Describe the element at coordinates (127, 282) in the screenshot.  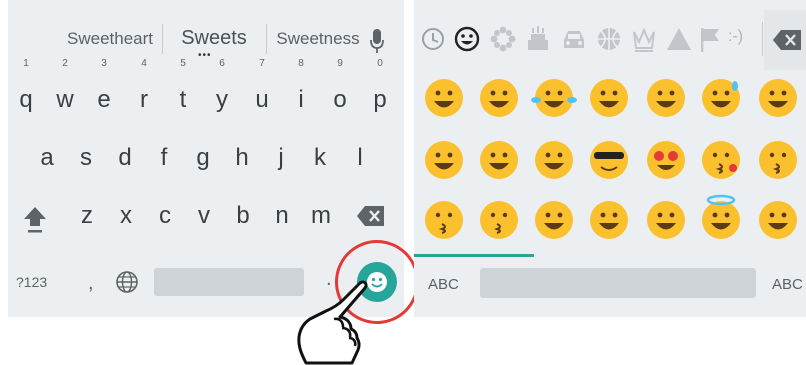
I see `globe-icon` at that location.